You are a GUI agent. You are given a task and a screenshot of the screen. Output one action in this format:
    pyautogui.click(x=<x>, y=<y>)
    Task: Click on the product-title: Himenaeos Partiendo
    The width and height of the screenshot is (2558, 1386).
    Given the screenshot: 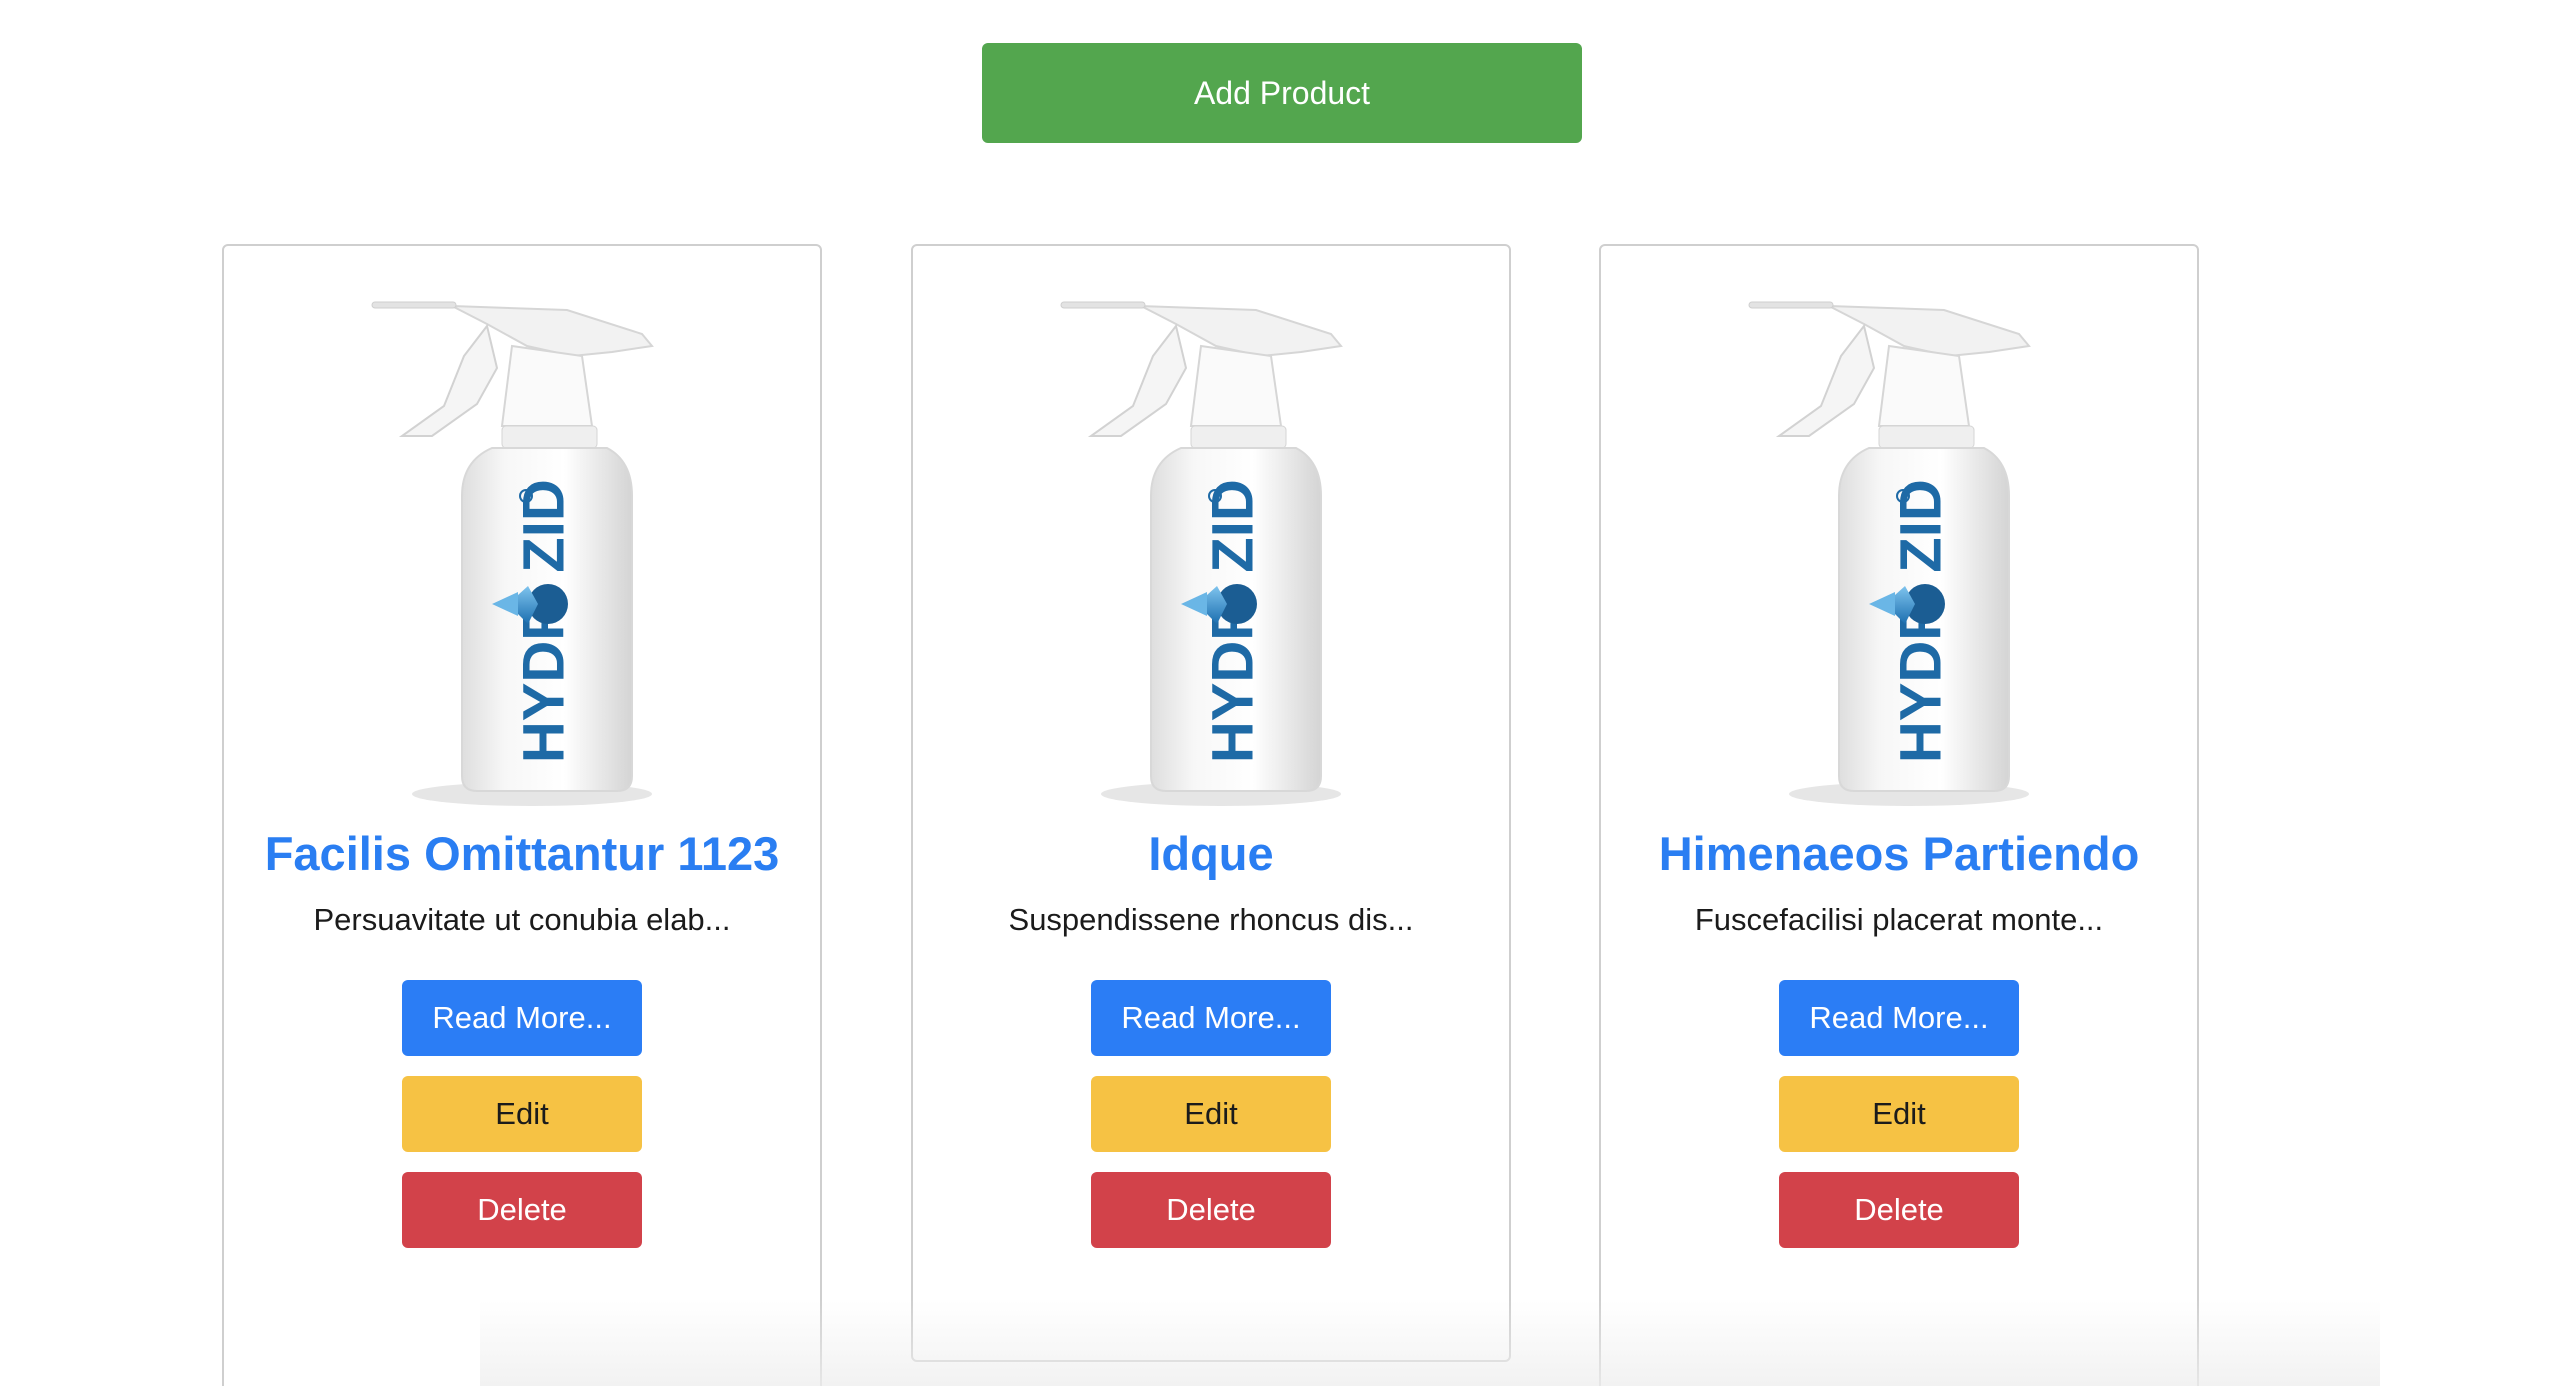 What is the action you would take?
    pyautogui.click(x=1899, y=853)
    